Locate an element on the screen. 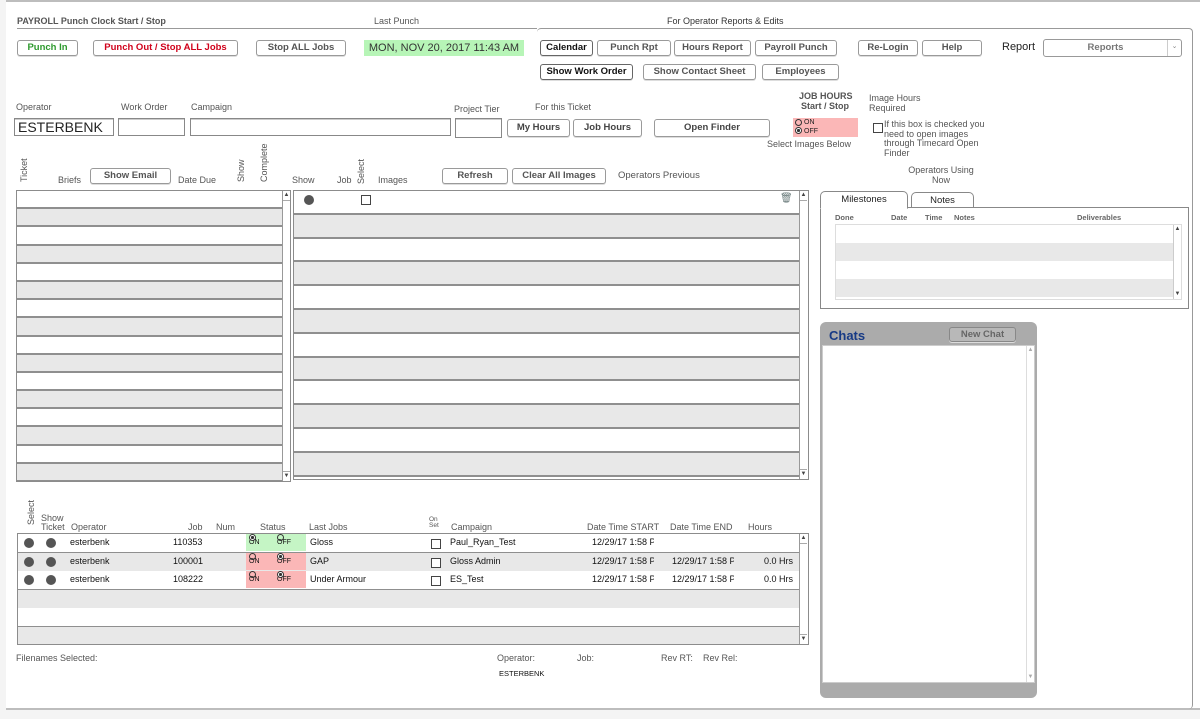  select-checkbox is located at coordinates (366, 200).